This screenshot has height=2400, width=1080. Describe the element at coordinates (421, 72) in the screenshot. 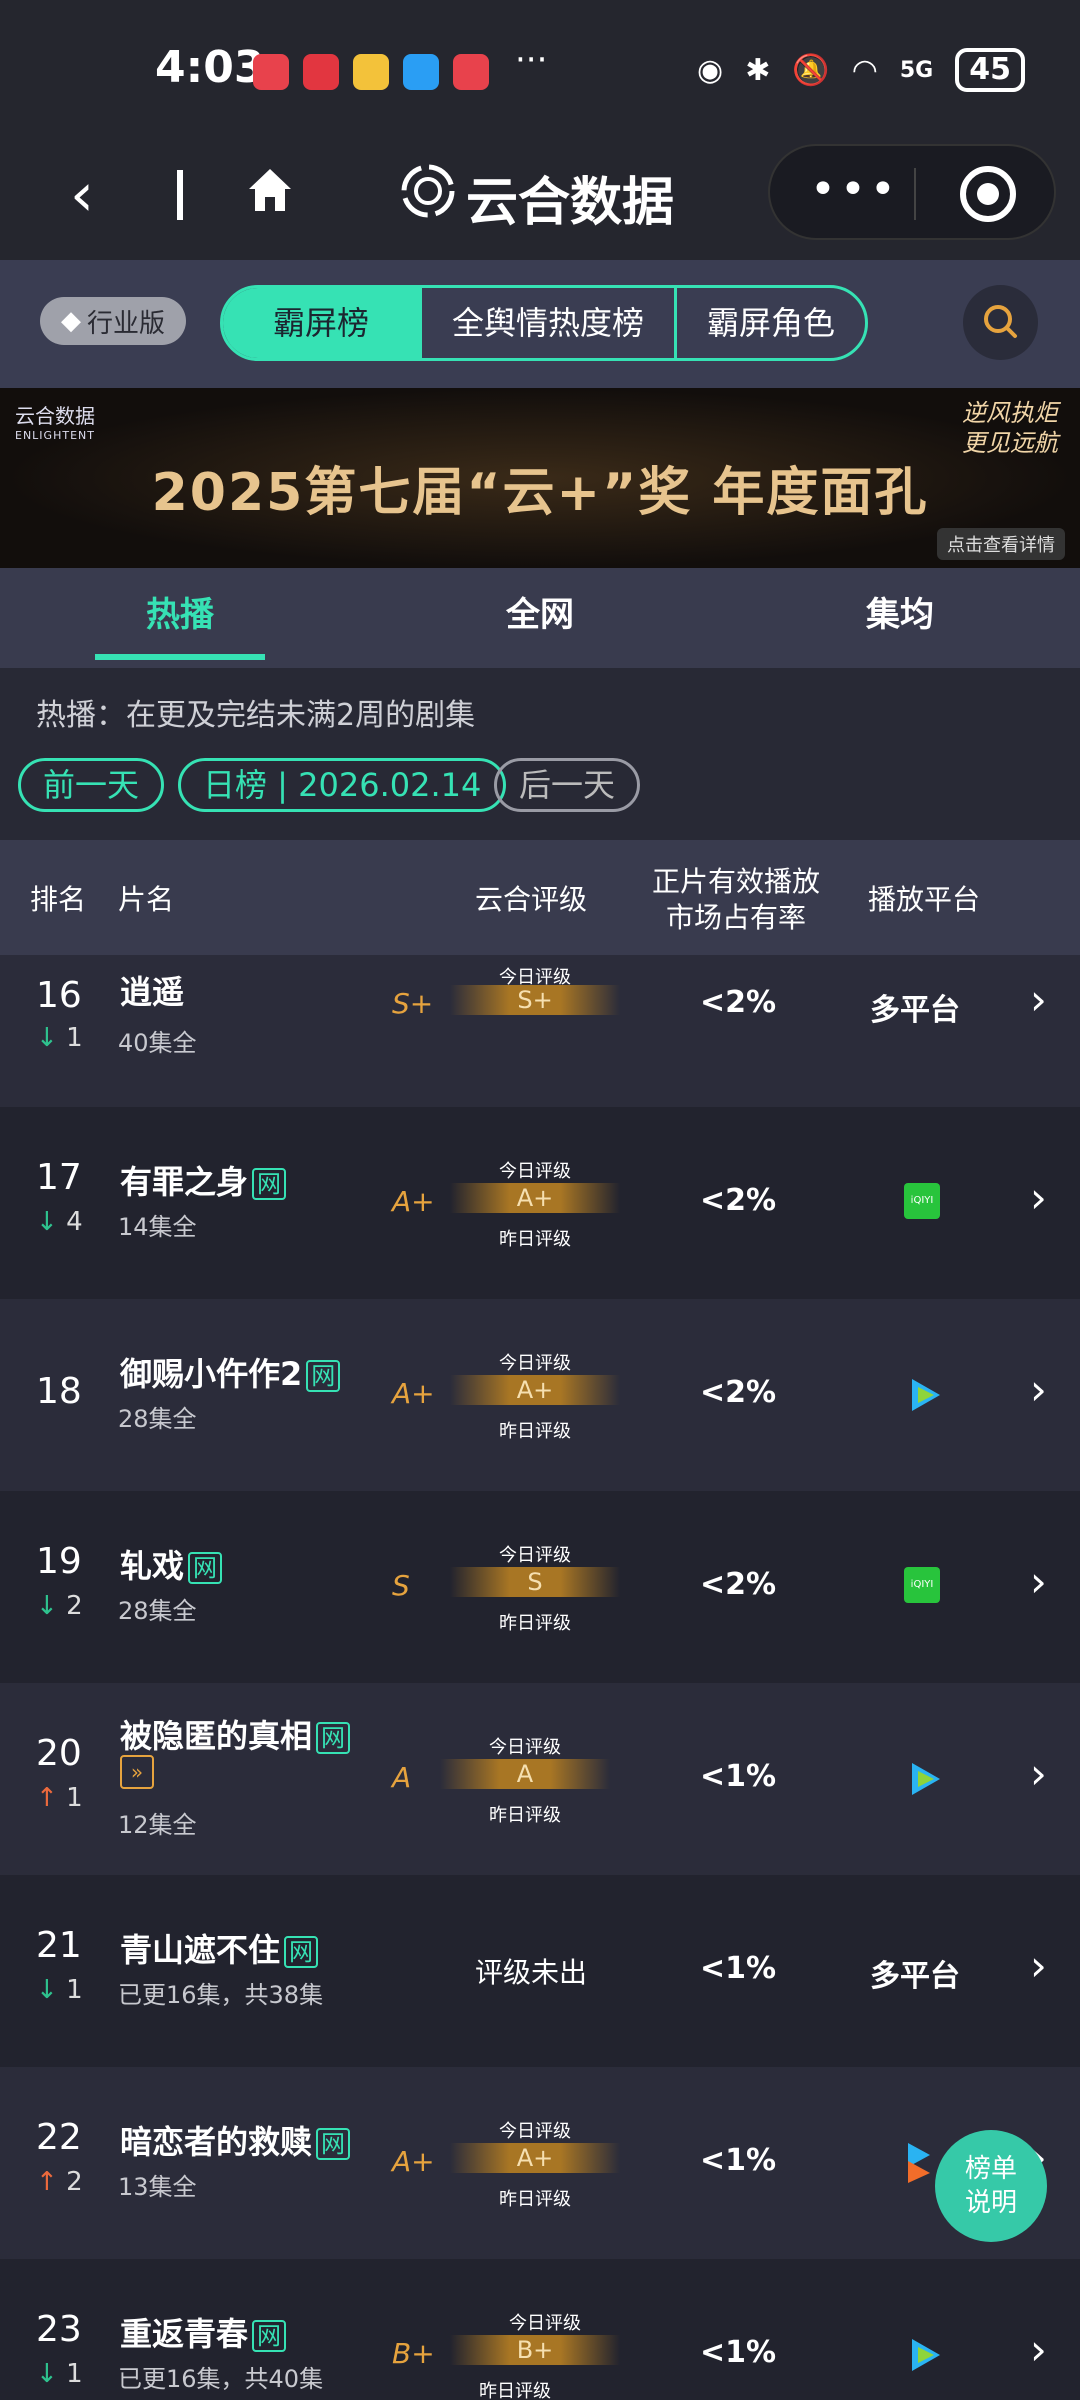

I see `message-icon` at that location.